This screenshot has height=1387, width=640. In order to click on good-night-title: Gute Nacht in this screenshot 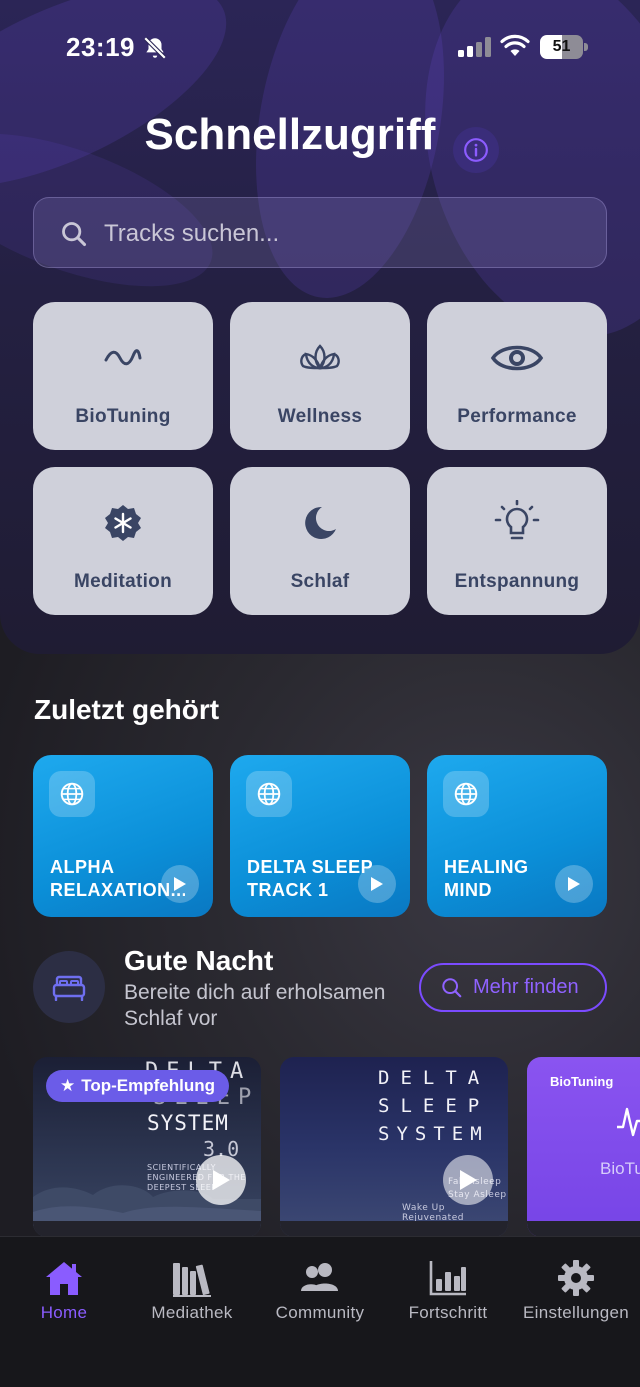, I will do `click(199, 960)`.